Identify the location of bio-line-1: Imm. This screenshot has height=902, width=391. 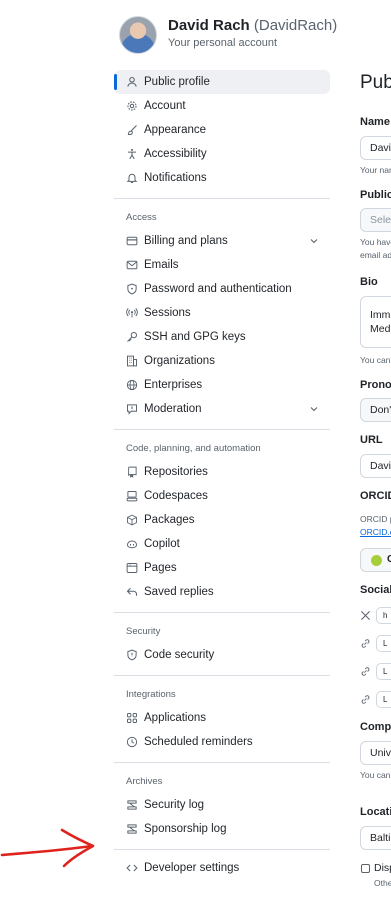
(380, 315).